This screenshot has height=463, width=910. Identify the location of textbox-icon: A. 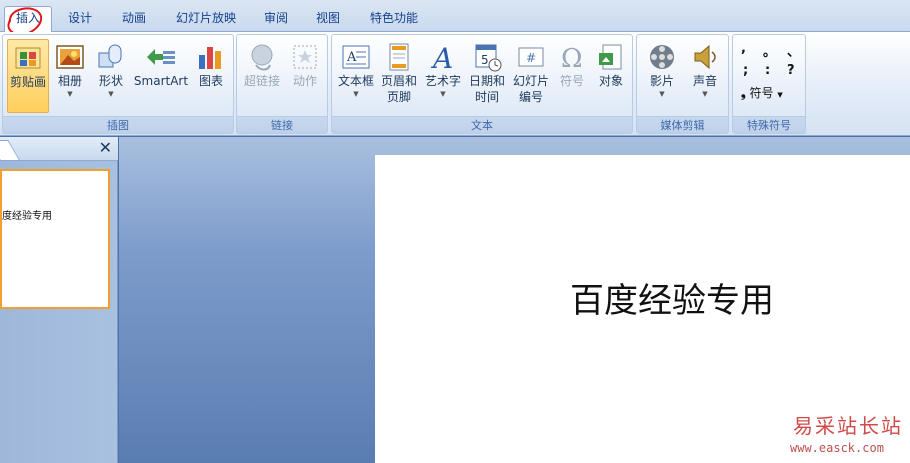
(356, 57).